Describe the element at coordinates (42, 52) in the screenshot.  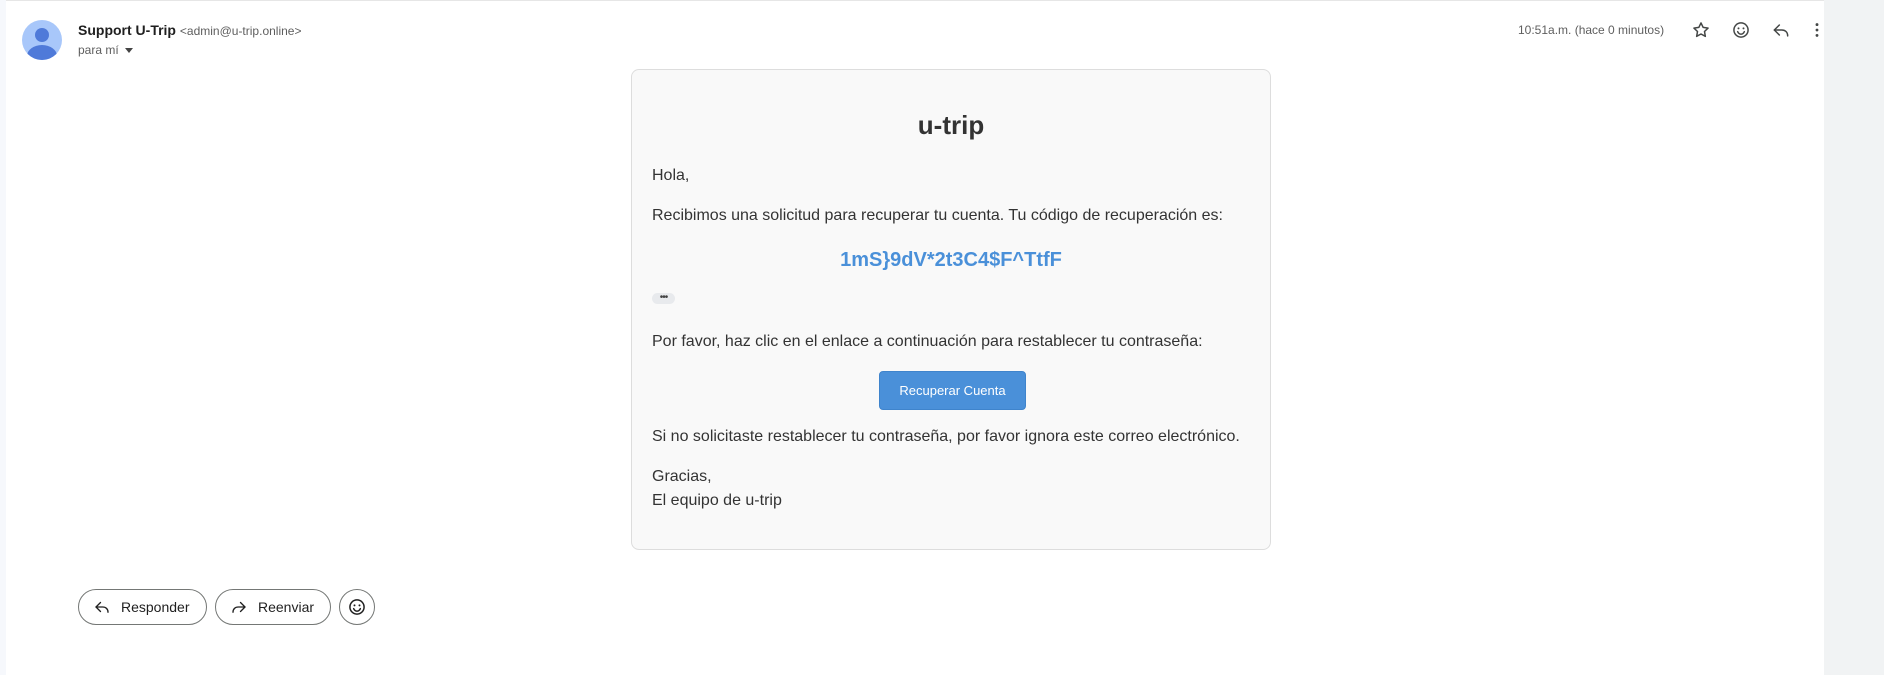
I see `avatar-body` at that location.